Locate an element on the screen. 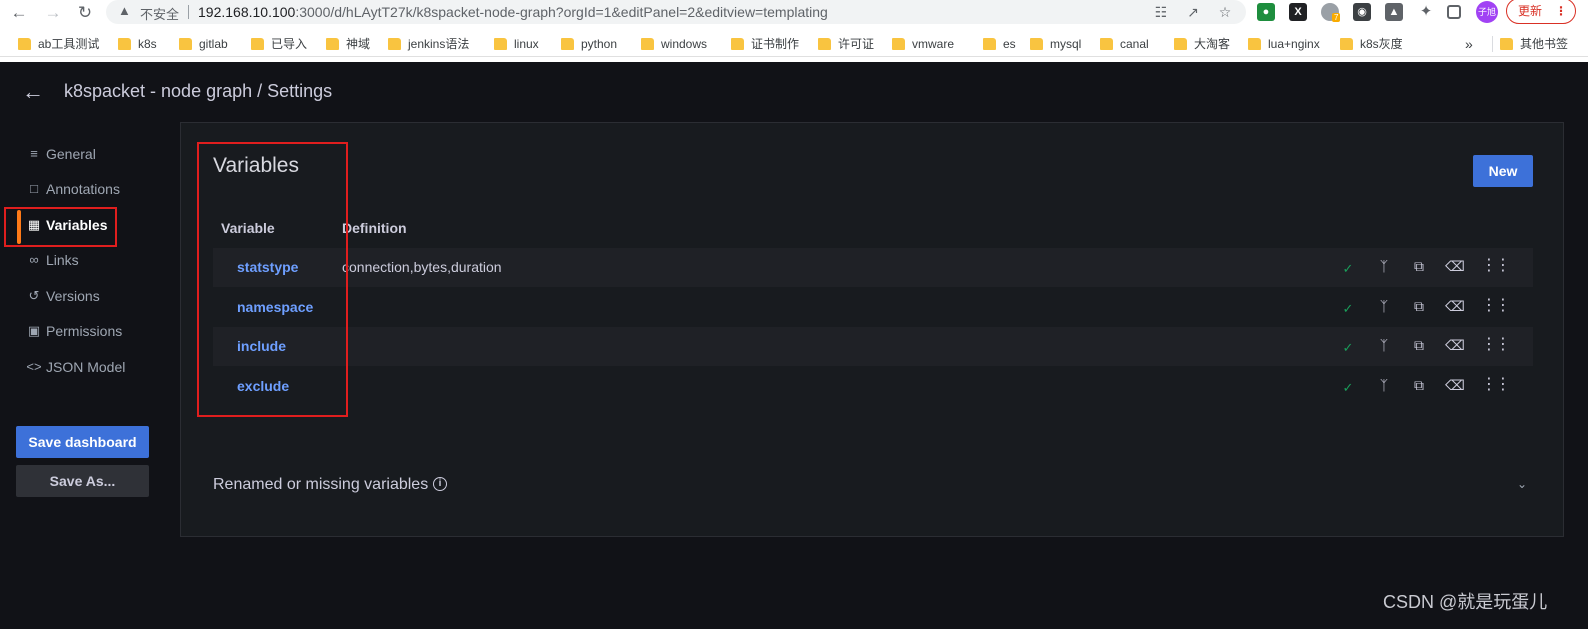  extension-evernote-icon: ● is located at coordinates (1266, 12).